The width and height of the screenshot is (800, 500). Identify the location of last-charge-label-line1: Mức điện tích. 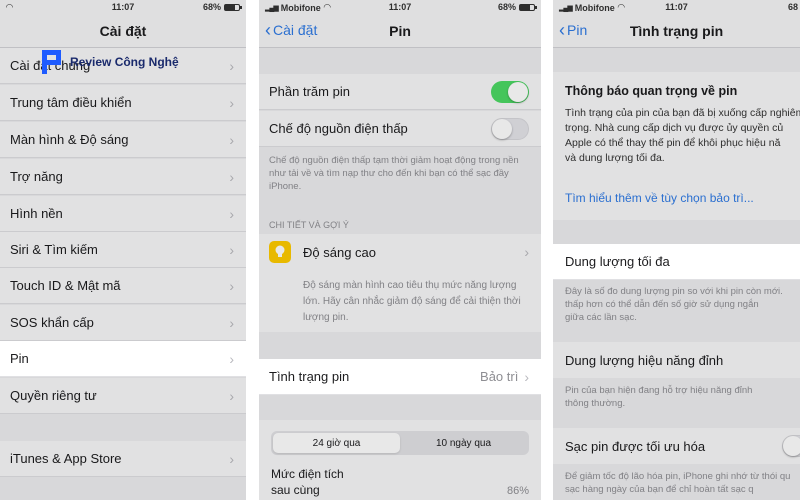
(307, 474).